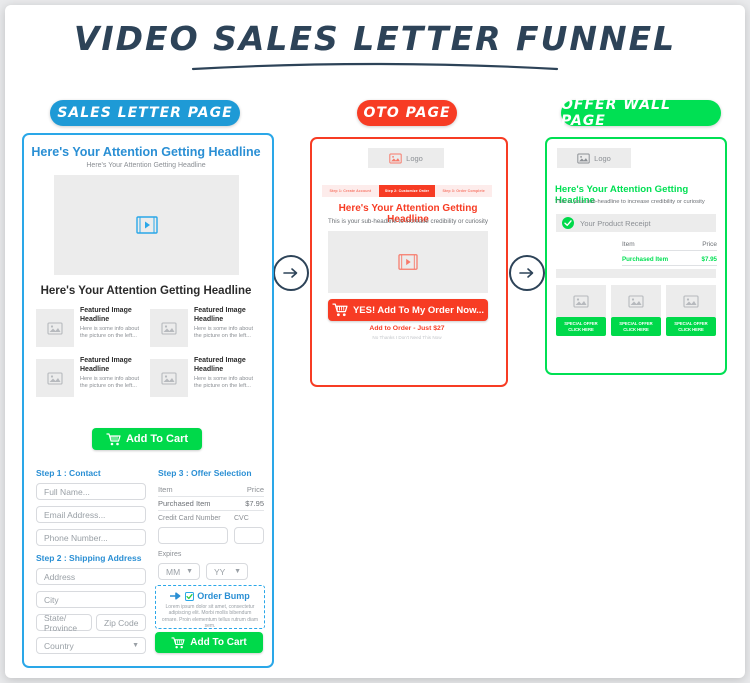 This screenshot has height=683, width=750. Describe the element at coordinates (641, 113) in the screenshot. I see `badge-offer-wall-page: OFFER WALL PAGE` at that location.